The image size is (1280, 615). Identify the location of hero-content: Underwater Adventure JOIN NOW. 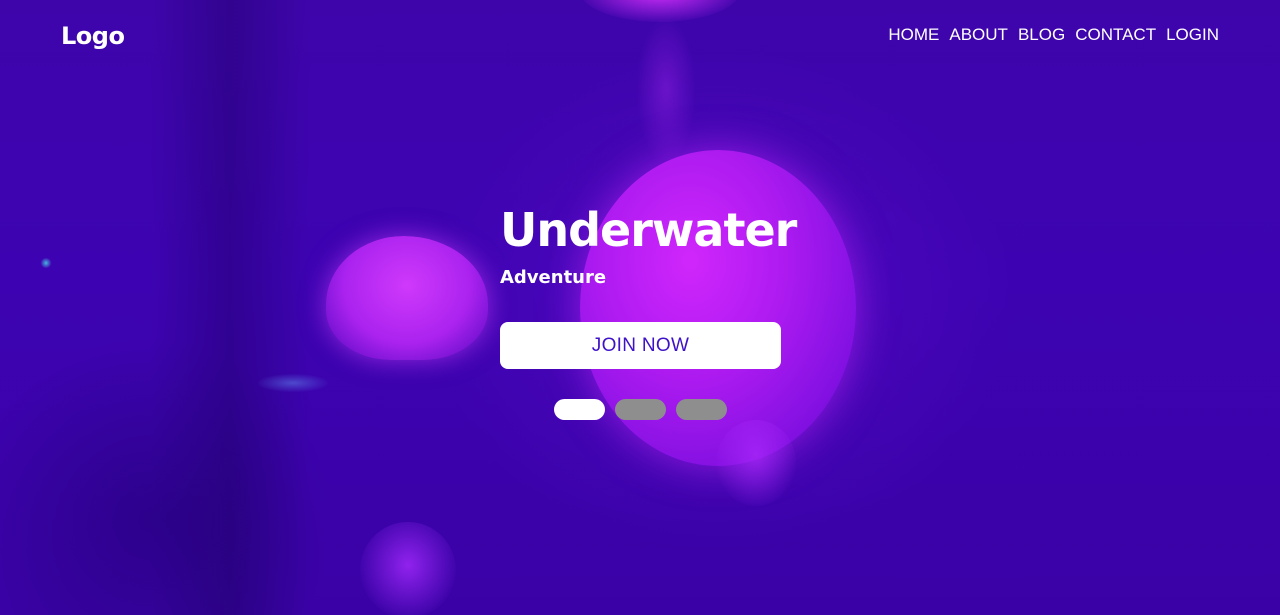
(648, 283).